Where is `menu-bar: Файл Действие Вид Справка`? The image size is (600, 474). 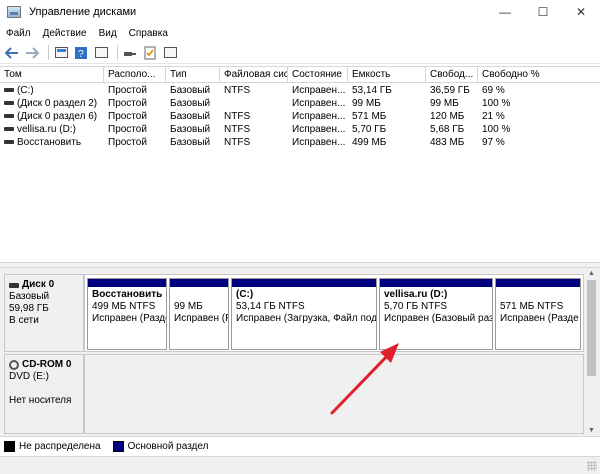 menu-bar: Файл Действие Вид Справка is located at coordinates (300, 33).